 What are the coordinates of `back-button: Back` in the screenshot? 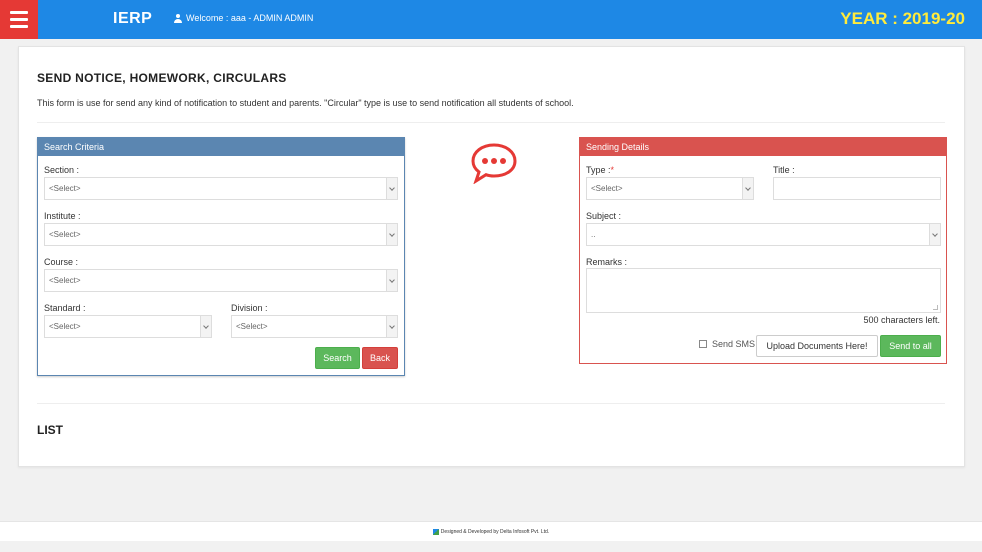 It's located at (380, 358).